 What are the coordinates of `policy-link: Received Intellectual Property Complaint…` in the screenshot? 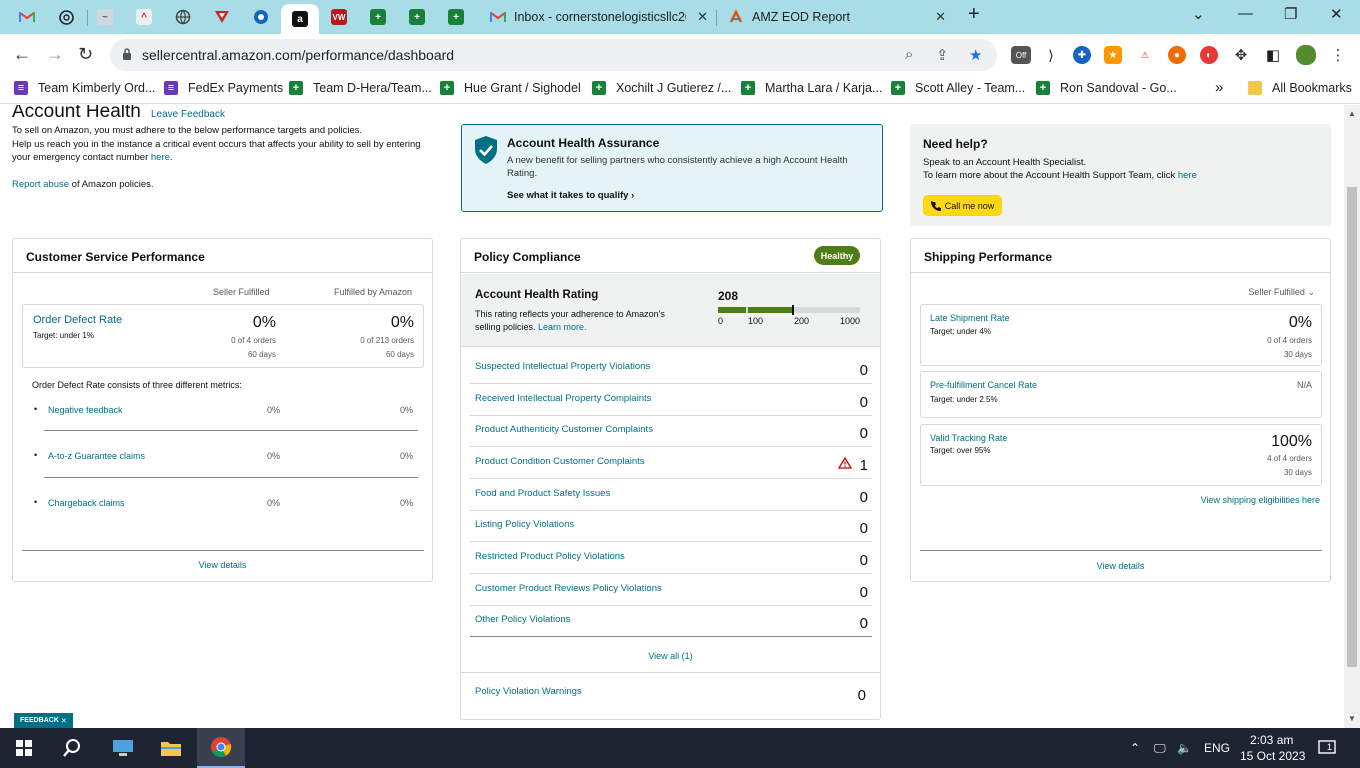 It's located at (563, 398).